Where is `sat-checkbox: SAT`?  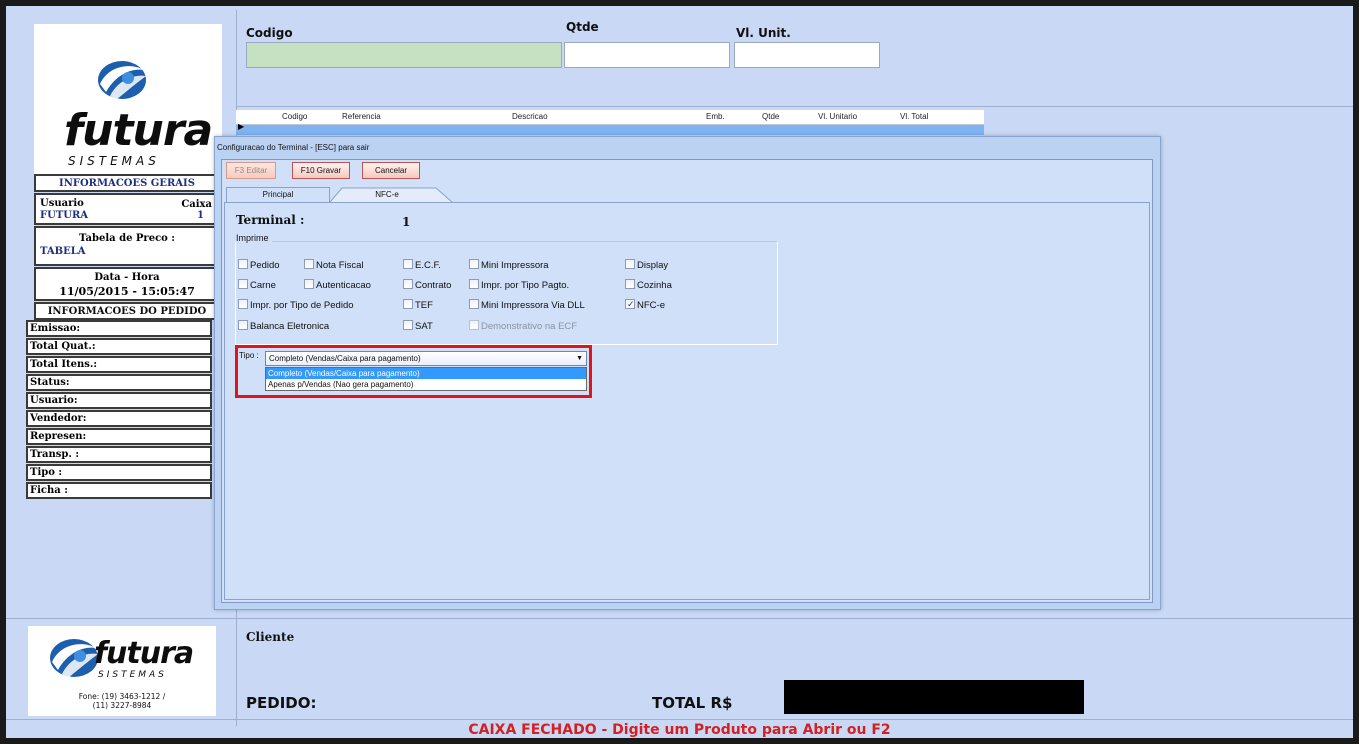
sat-checkbox: SAT is located at coordinates (418, 326).